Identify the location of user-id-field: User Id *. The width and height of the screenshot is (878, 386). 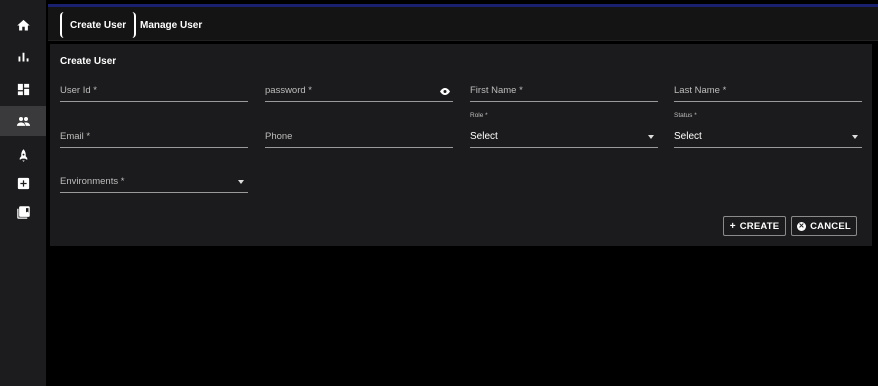
(154, 91).